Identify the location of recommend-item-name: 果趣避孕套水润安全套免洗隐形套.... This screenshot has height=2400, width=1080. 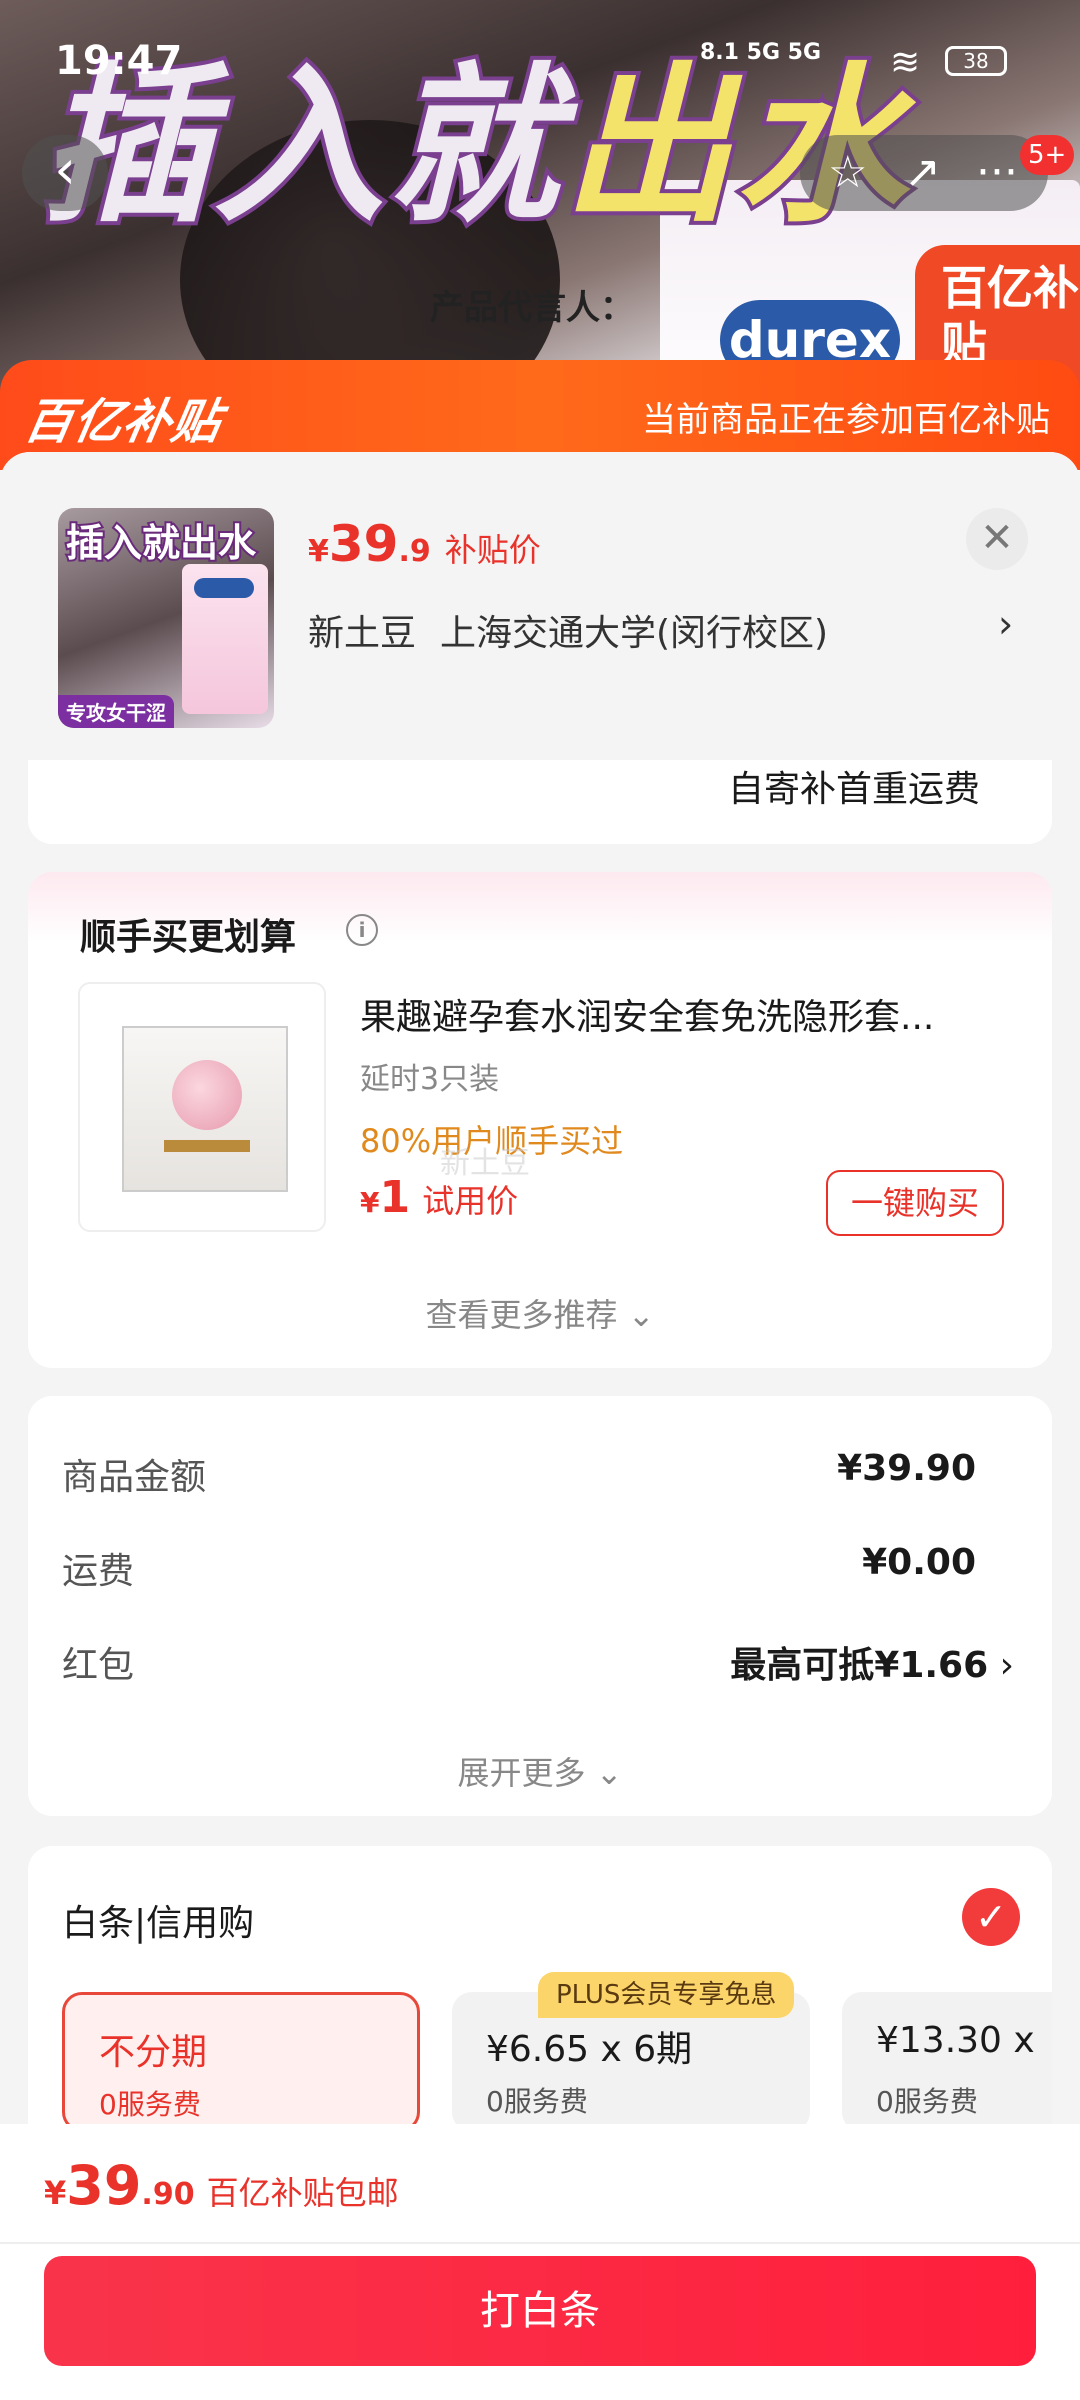
(680, 1014).